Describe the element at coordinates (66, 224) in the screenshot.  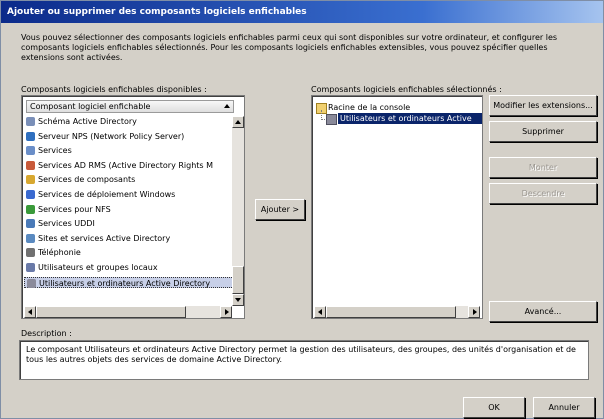
I see `list-item-label: Services UDDI` at that location.